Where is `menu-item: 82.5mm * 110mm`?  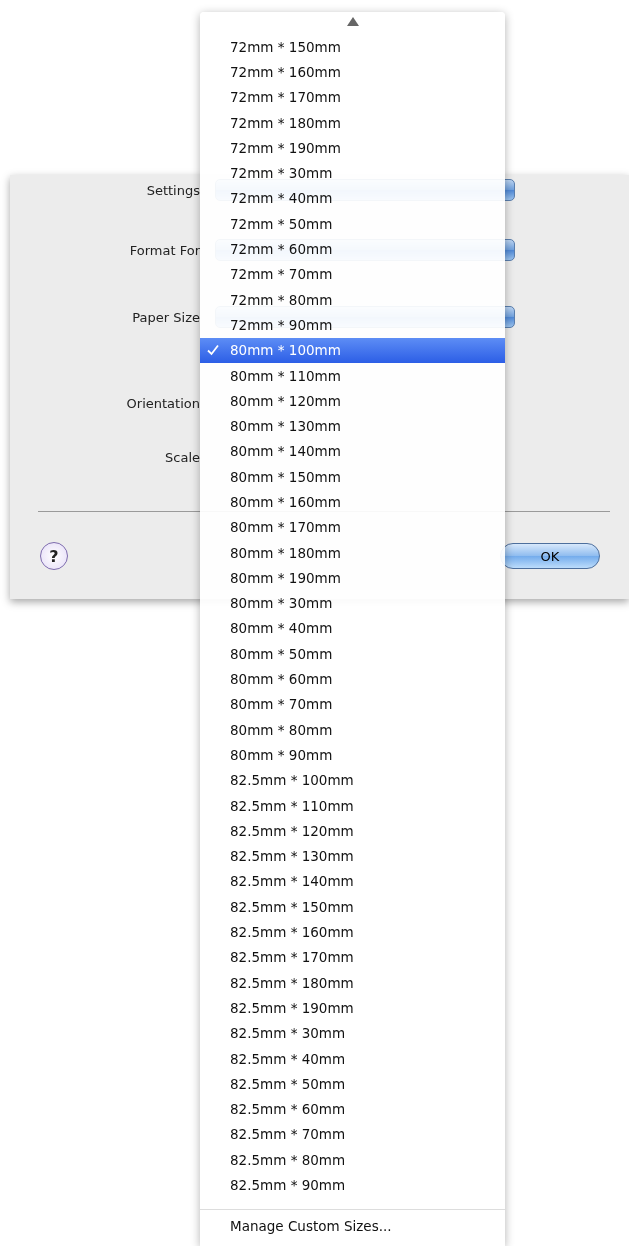
menu-item: 82.5mm * 110mm is located at coordinates (352, 805).